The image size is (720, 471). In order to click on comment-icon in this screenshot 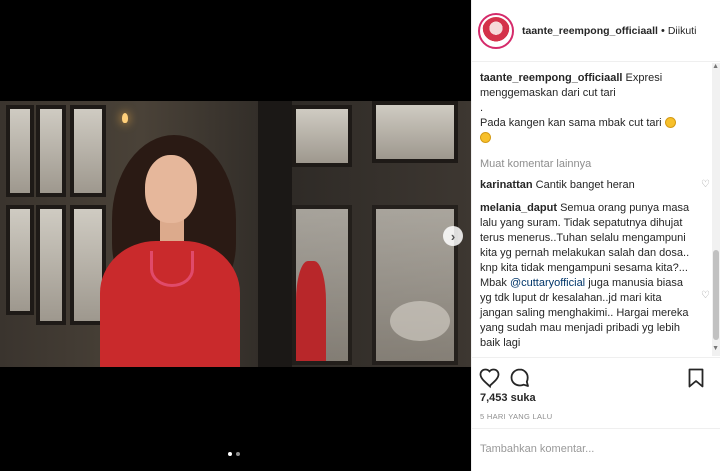, I will do `click(520, 378)`.